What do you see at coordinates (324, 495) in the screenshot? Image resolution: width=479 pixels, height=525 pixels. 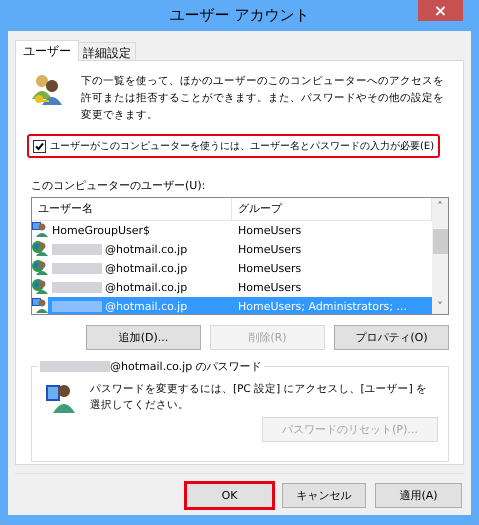 I see `dialog-button: キャンセル` at bounding box center [324, 495].